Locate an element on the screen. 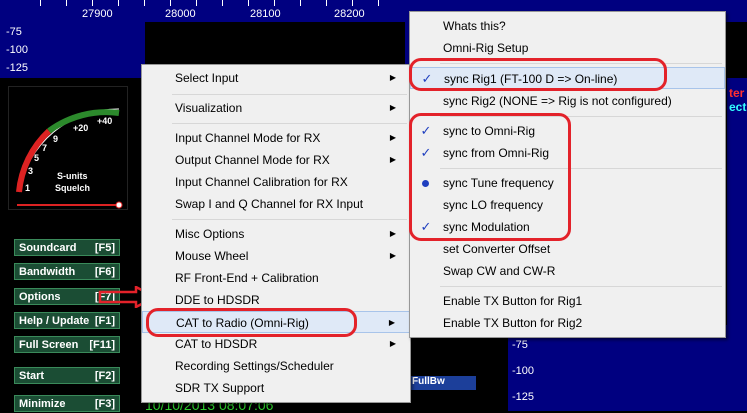  s-meter-label: 9 is located at coordinates (55, 139).